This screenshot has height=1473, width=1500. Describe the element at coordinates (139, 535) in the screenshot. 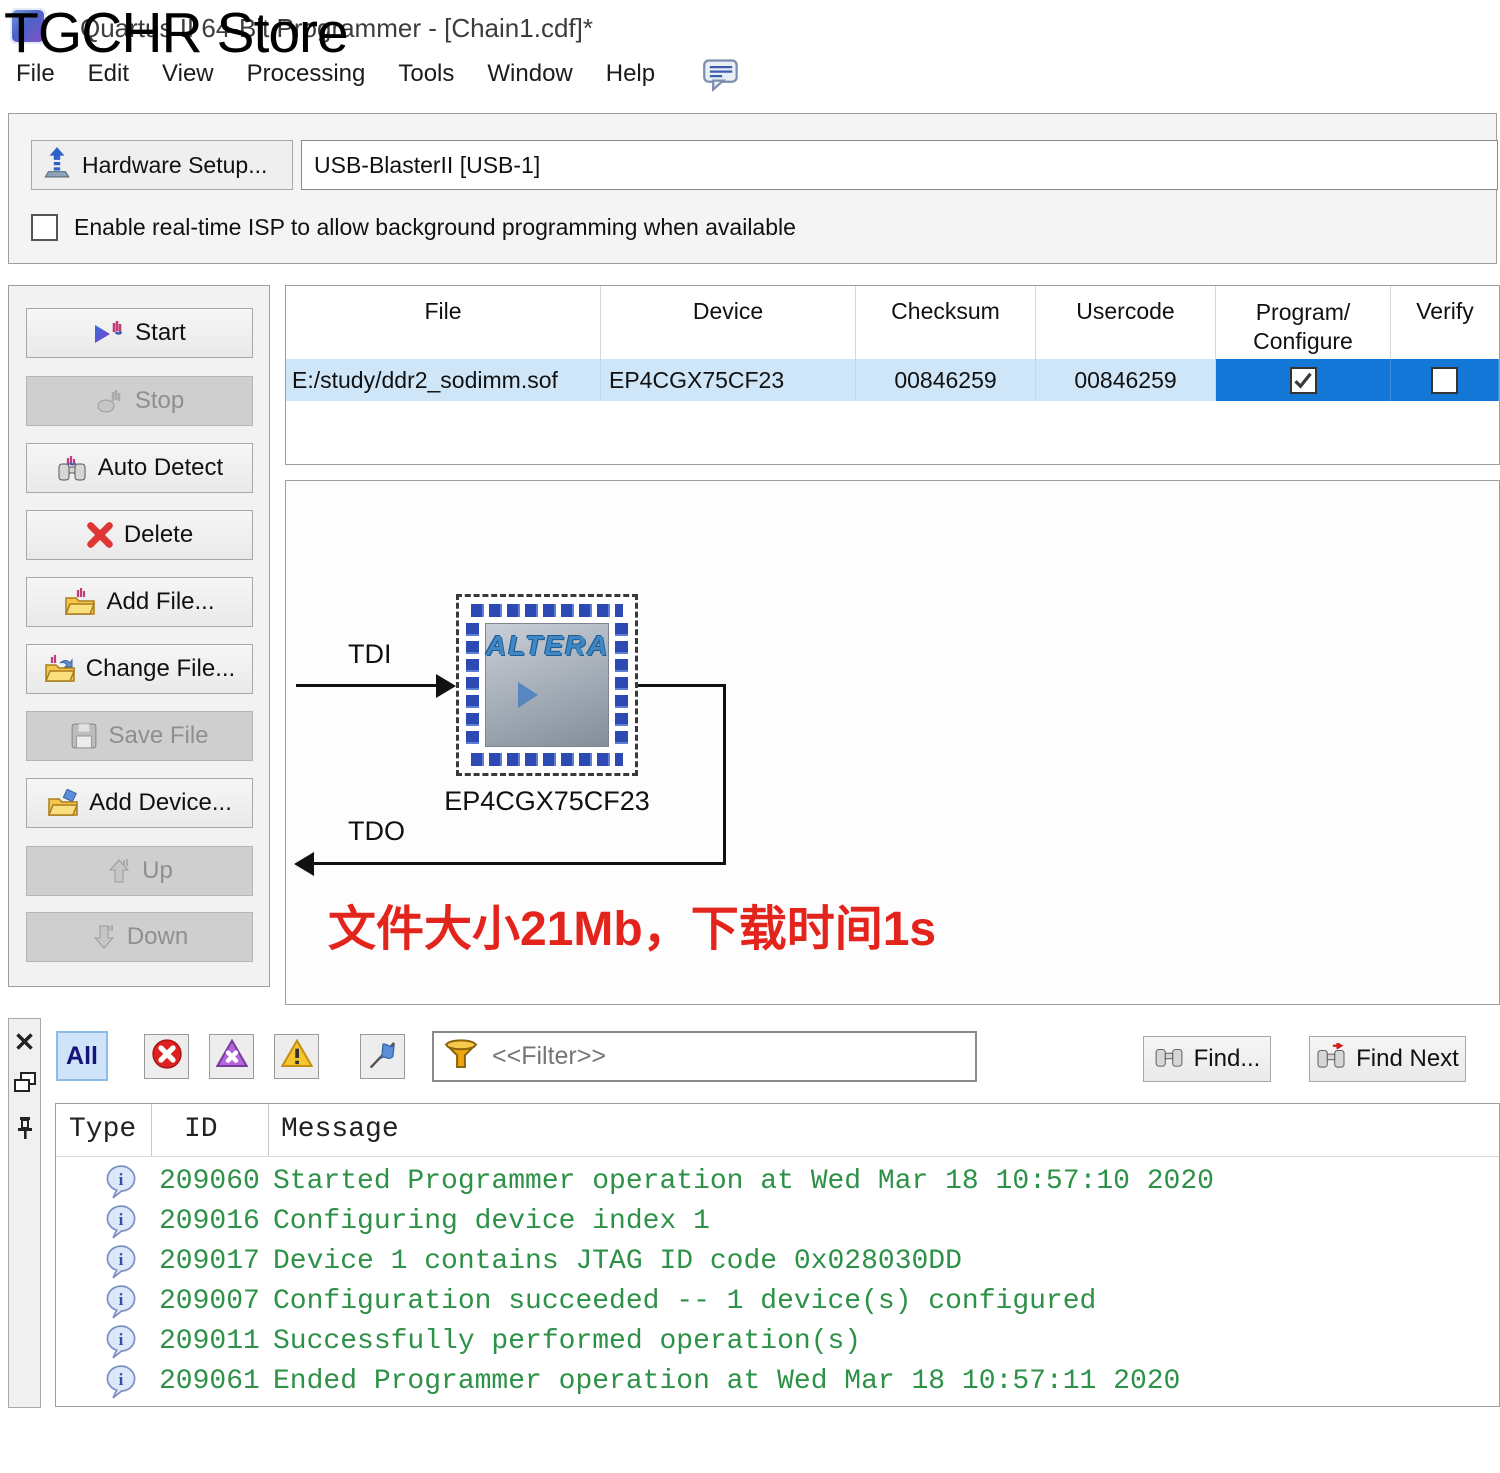

I see `delete-button: Delete` at that location.